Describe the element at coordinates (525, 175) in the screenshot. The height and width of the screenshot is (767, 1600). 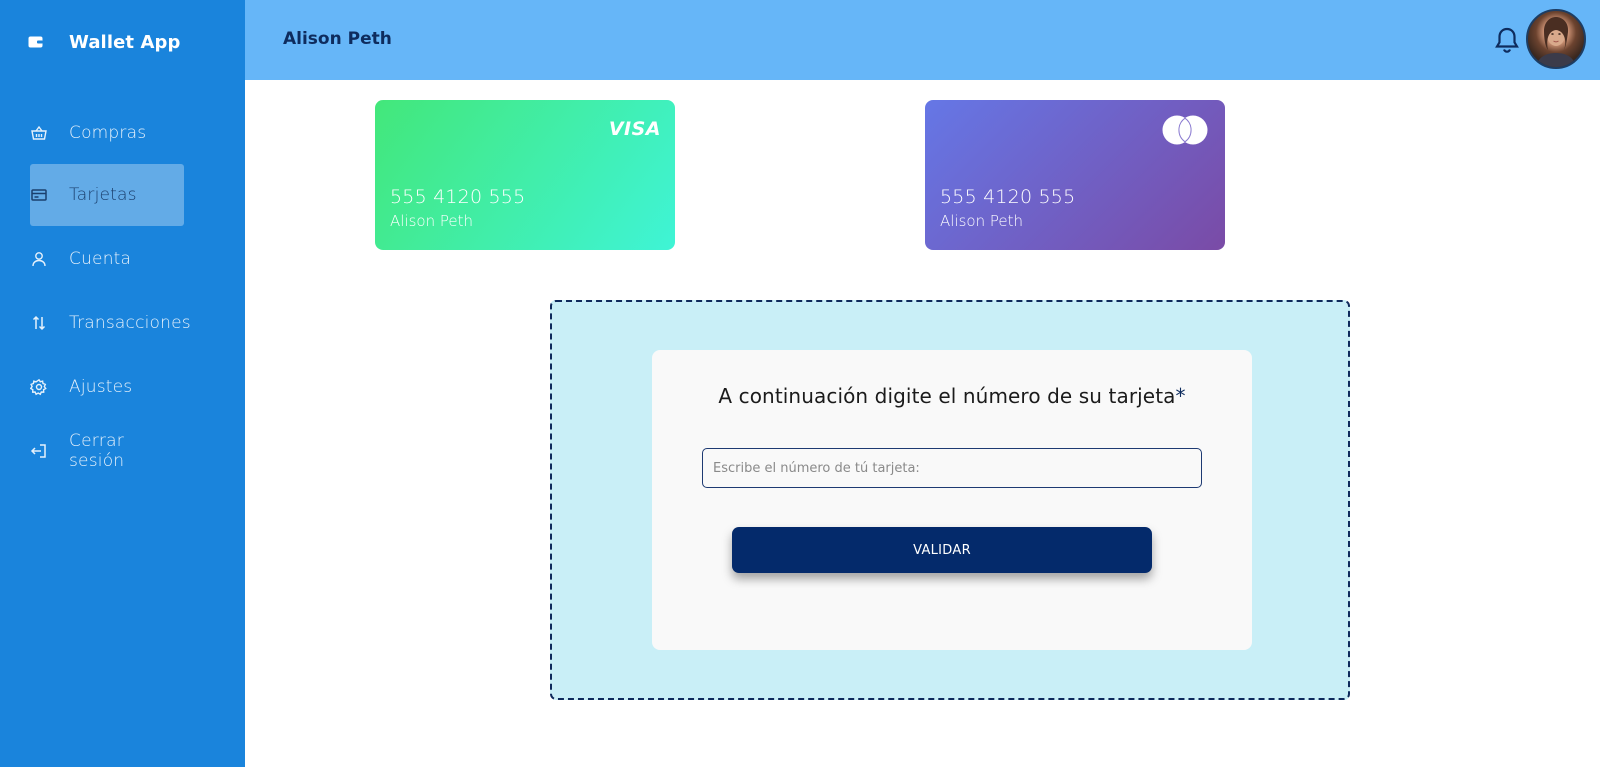
I see `credit-card-visa: VISA 555 4120 555 Alison Peth` at that location.